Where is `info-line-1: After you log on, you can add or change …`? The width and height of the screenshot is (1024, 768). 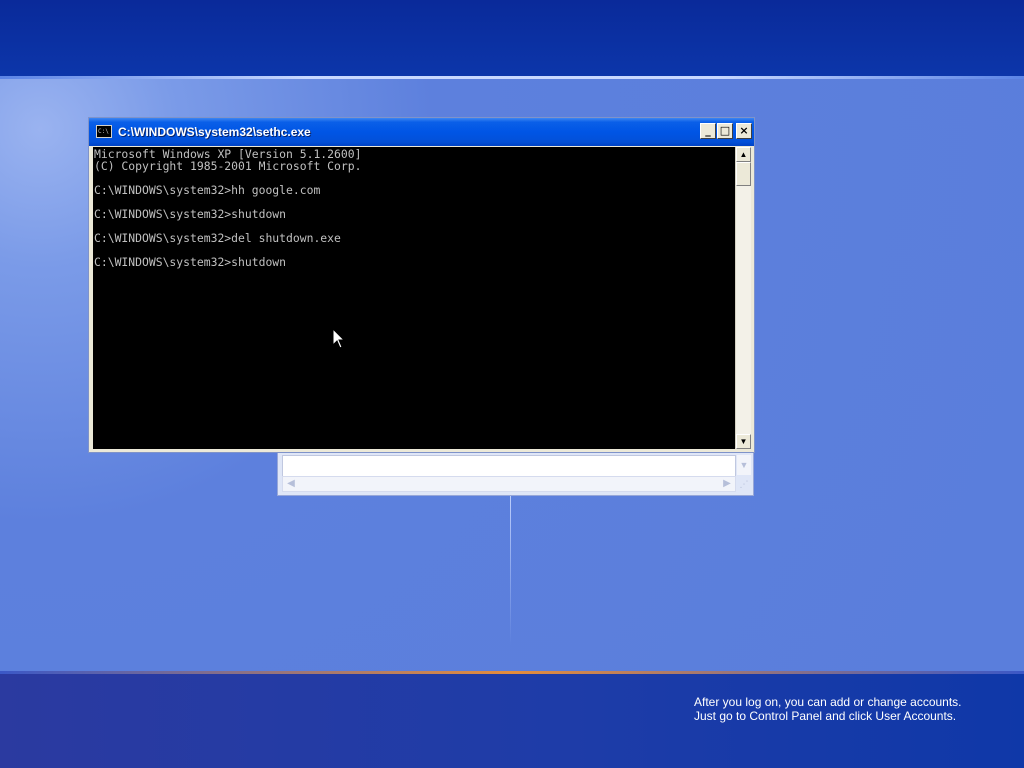
info-line-1: After you log on, you can add or change … is located at coordinates (828, 702).